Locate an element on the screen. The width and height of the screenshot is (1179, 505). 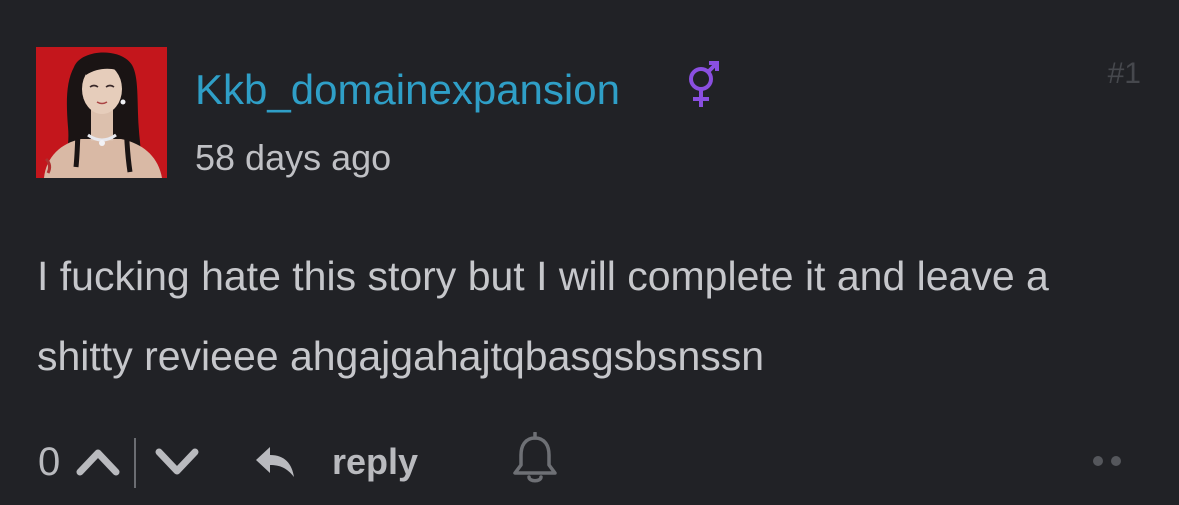
comment-timestamp: 58 days ago is located at coordinates (293, 157).